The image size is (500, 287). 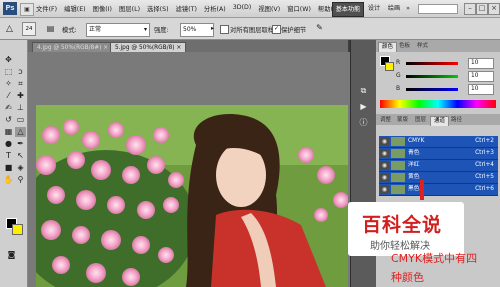 I want to click on brush-panel-icon: ▤, so click(x=50, y=29).